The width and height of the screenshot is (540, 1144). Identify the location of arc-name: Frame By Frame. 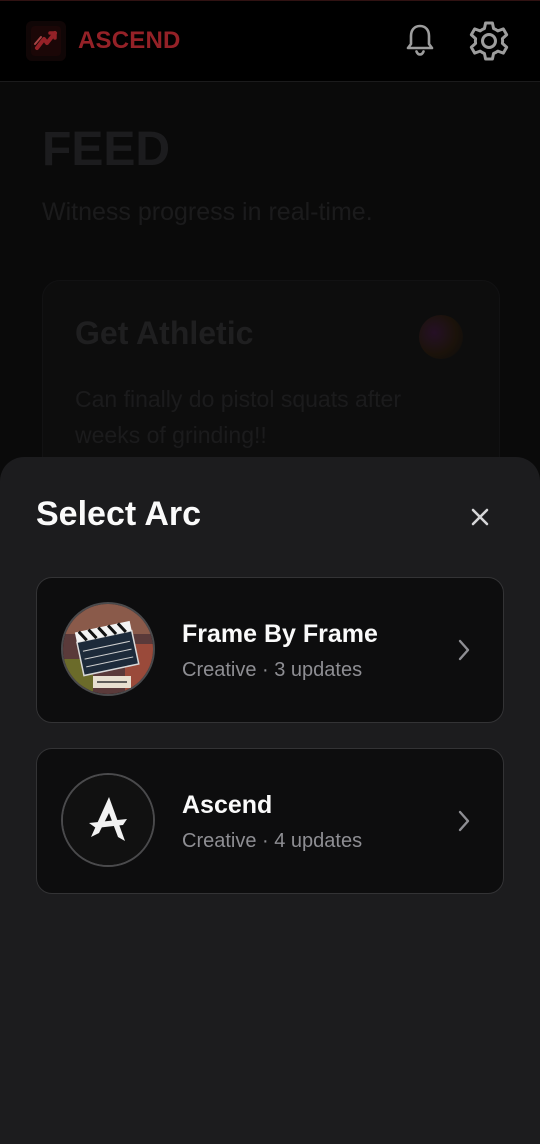
(280, 634).